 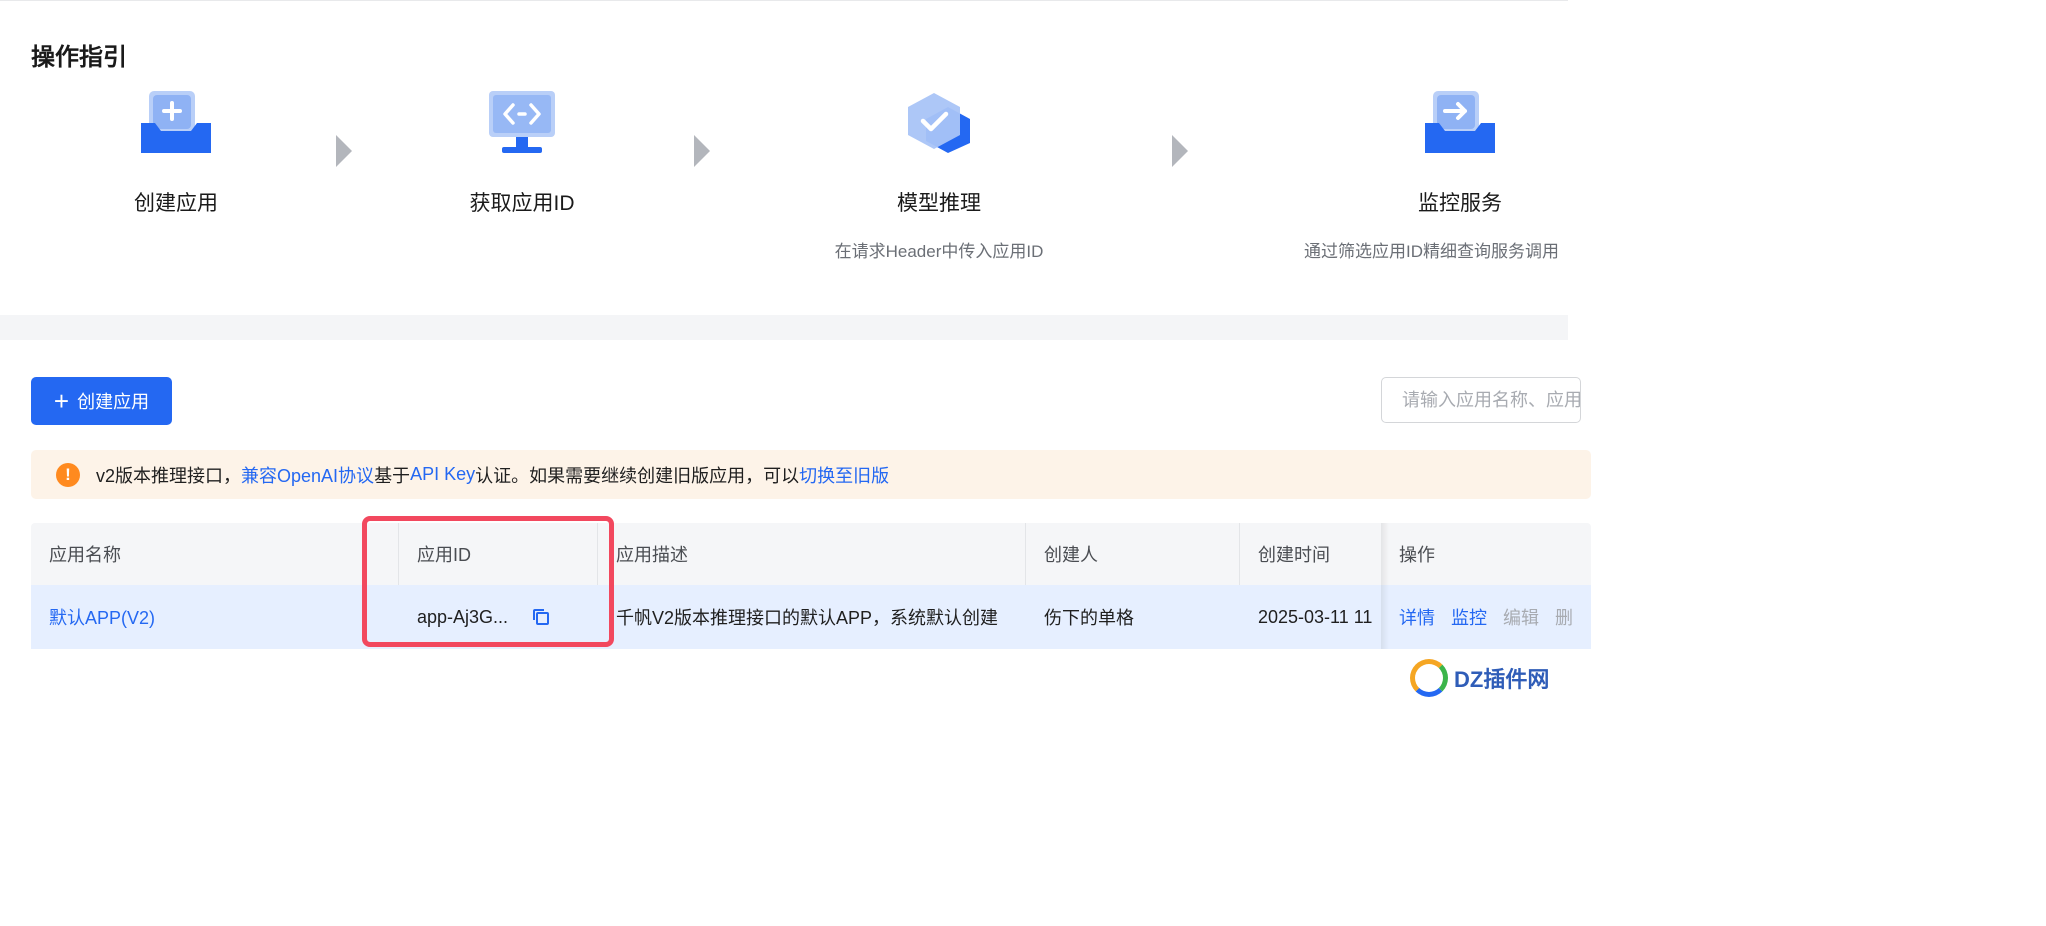 I want to click on create-app-button-label: 创建应用, so click(x=113, y=402).